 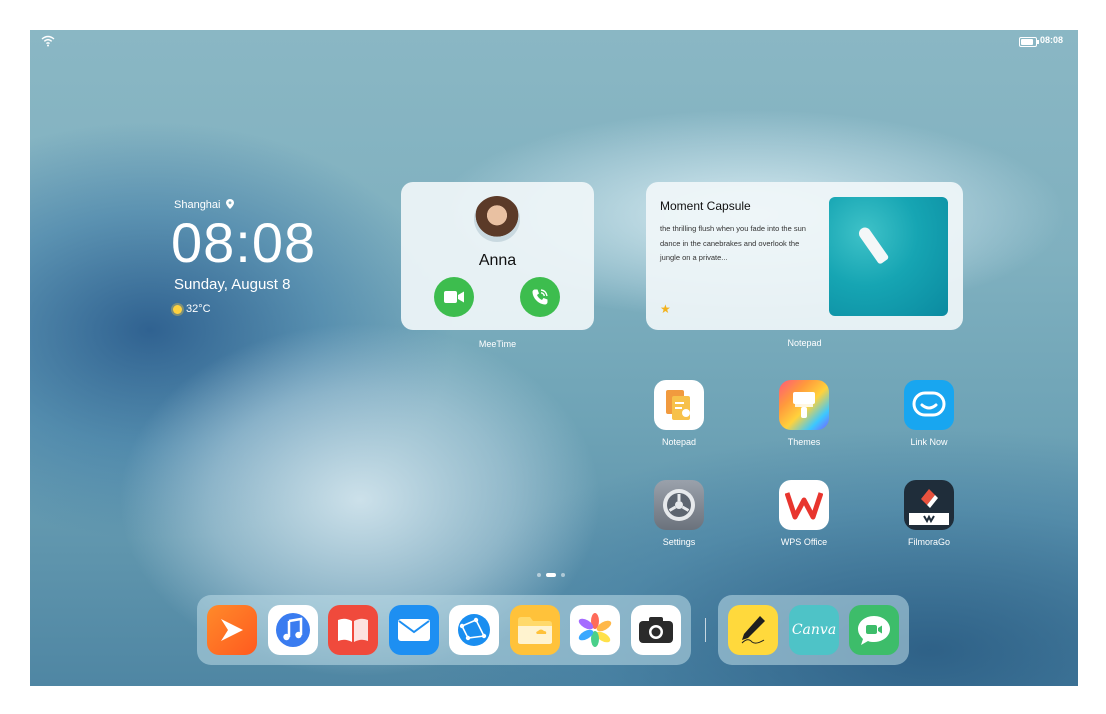 What do you see at coordinates (874, 630) in the screenshot?
I see `meetime-icon` at bounding box center [874, 630].